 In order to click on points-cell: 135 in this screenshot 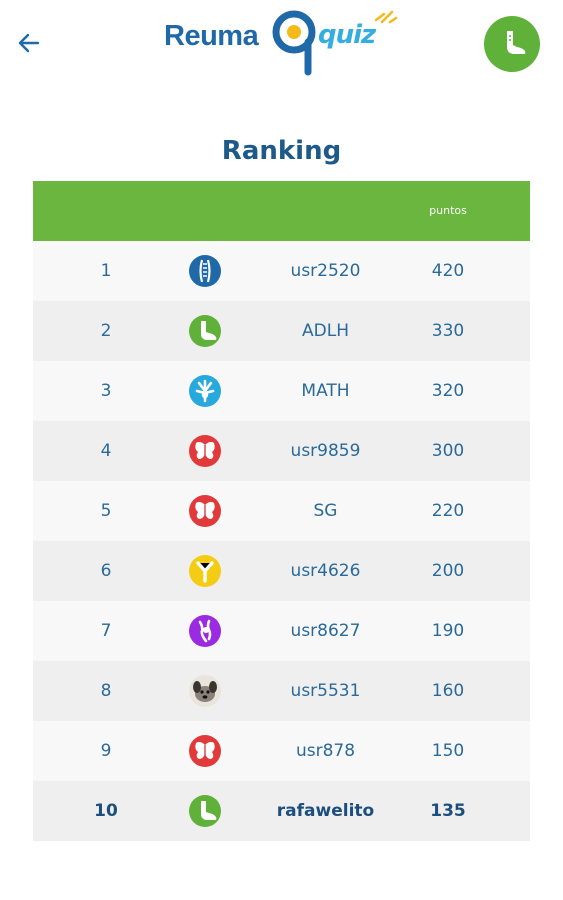, I will do `click(448, 811)`.